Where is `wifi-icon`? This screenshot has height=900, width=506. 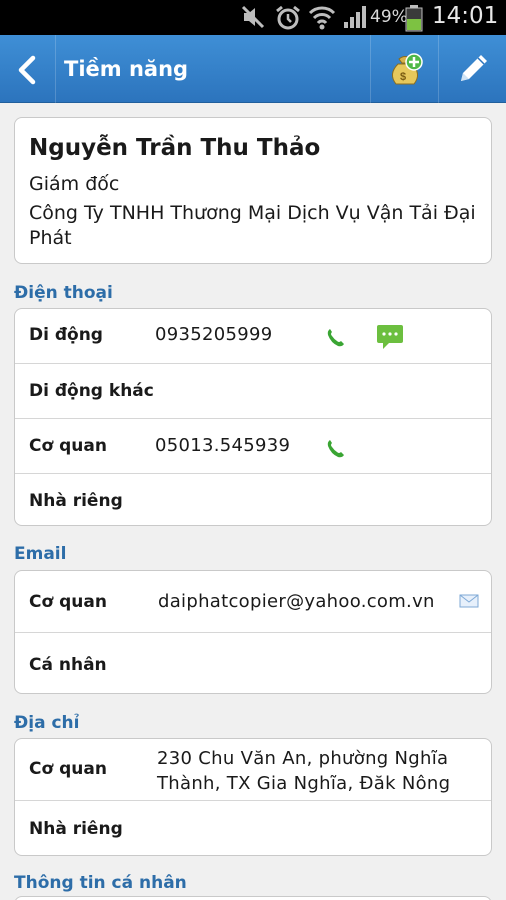 wifi-icon is located at coordinates (322, 18).